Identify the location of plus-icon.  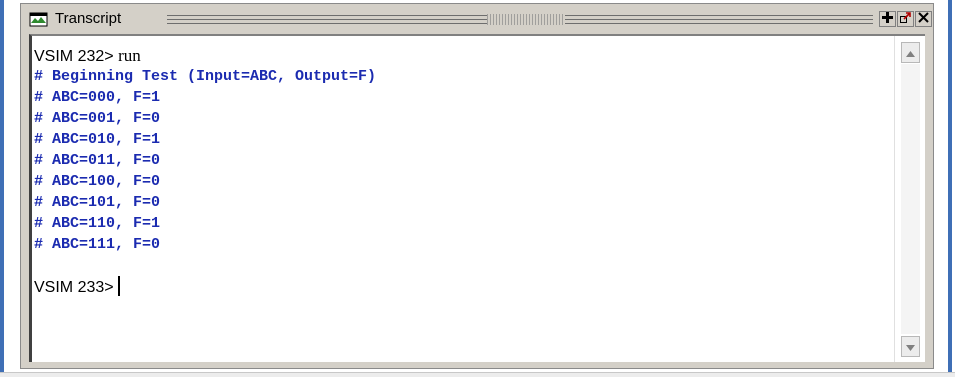
(887, 19).